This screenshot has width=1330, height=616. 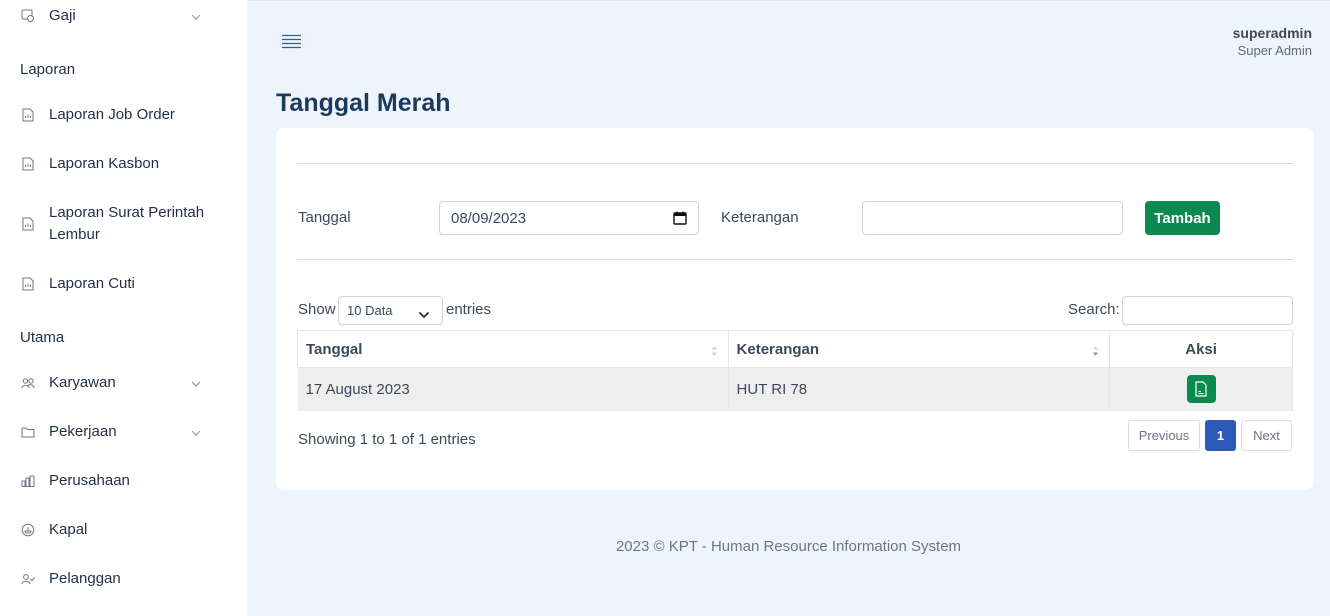 I want to click on cell-keterangan: HUT RI 78, so click(x=919, y=389).